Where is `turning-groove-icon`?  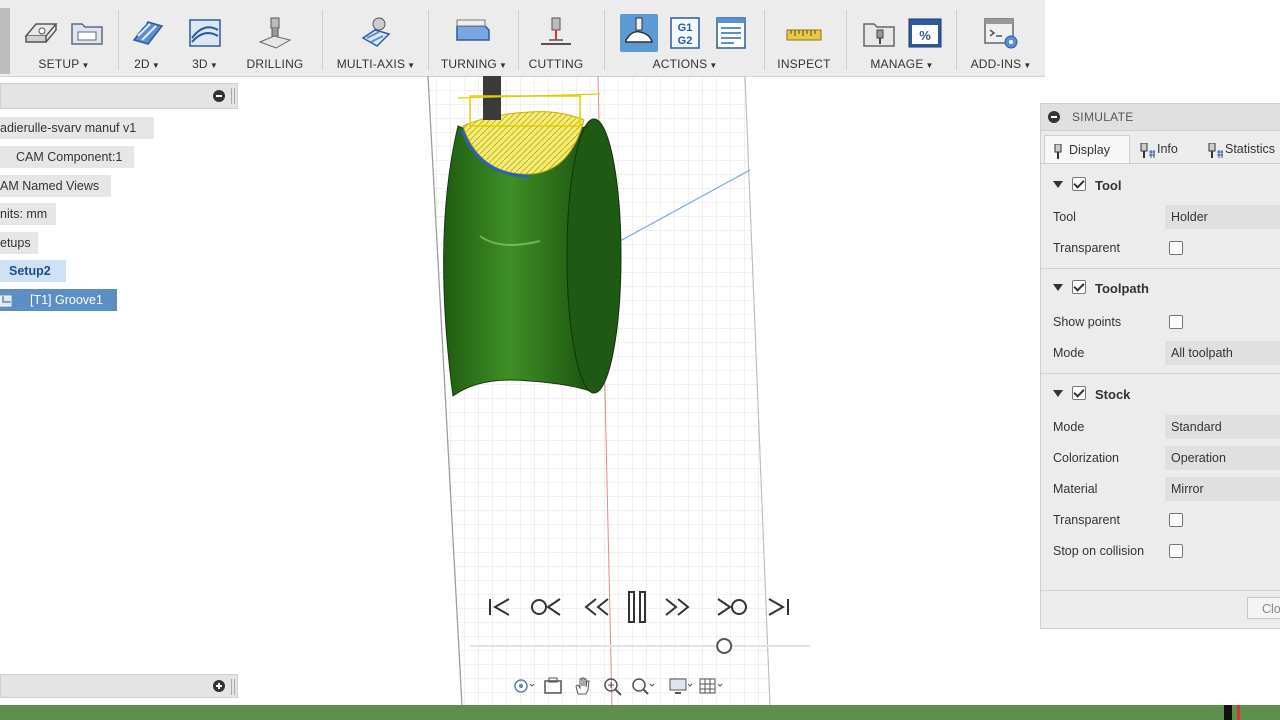 turning-groove-icon is located at coordinates (7, 304).